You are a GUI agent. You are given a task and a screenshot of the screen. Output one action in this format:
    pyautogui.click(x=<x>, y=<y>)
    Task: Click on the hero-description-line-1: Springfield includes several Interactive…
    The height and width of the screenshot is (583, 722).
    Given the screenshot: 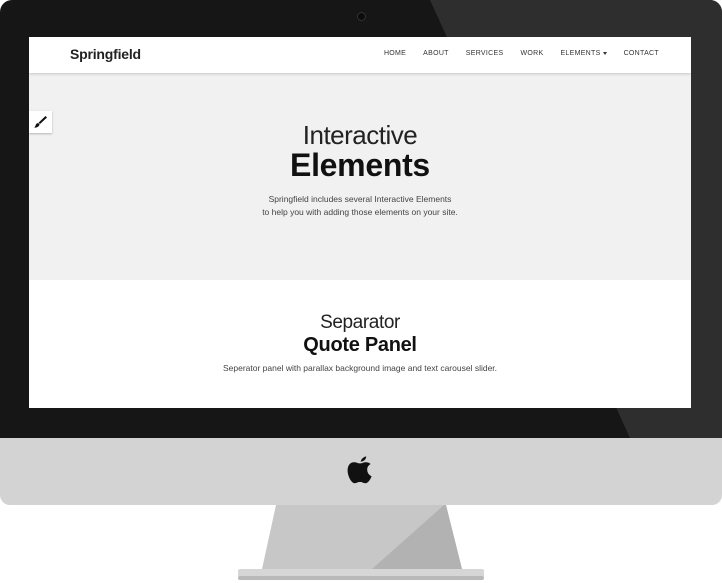 What is the action you would take?
    pyautogui.click(x=360, y=199)
    